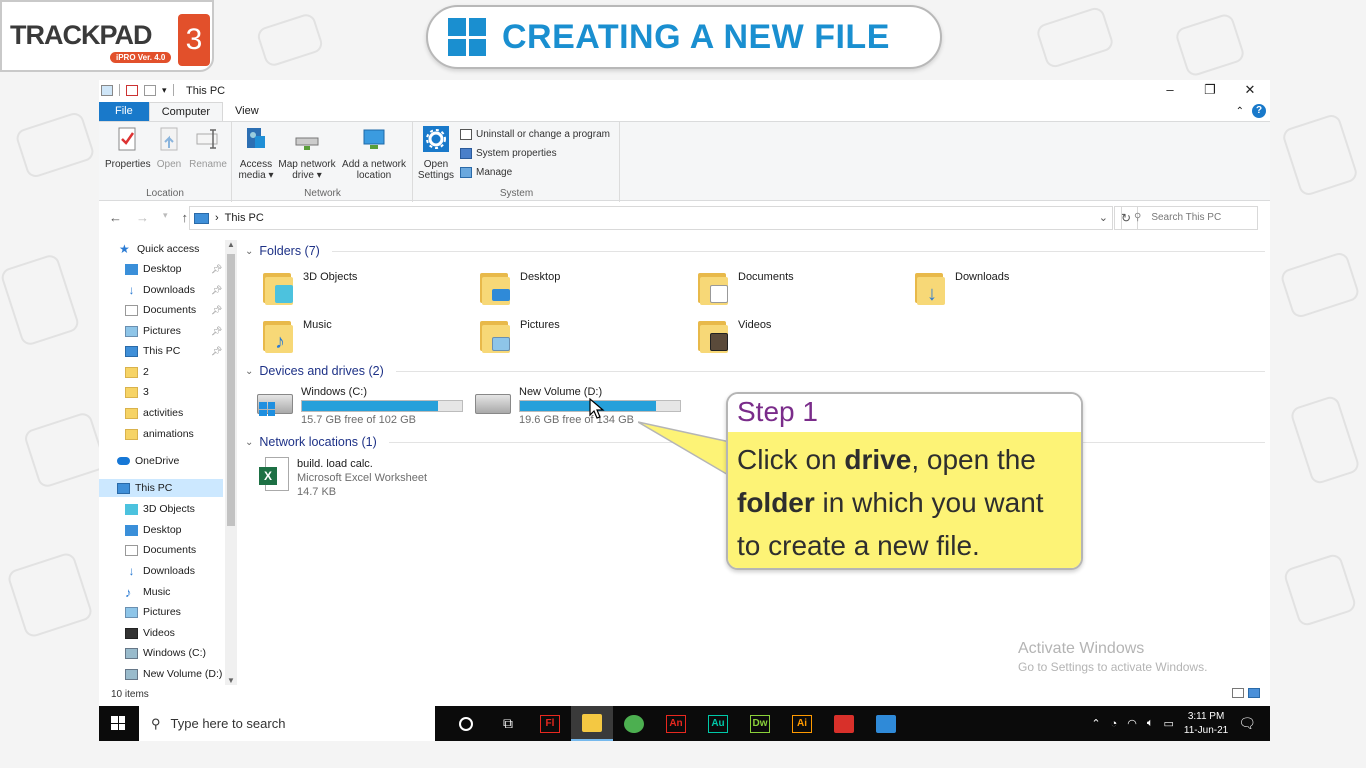 This screenshot has height=768, width=1366. Describe the element at coordinates (1169, 723) in the screenshot. I see `battery-icon: ▭` at that location.